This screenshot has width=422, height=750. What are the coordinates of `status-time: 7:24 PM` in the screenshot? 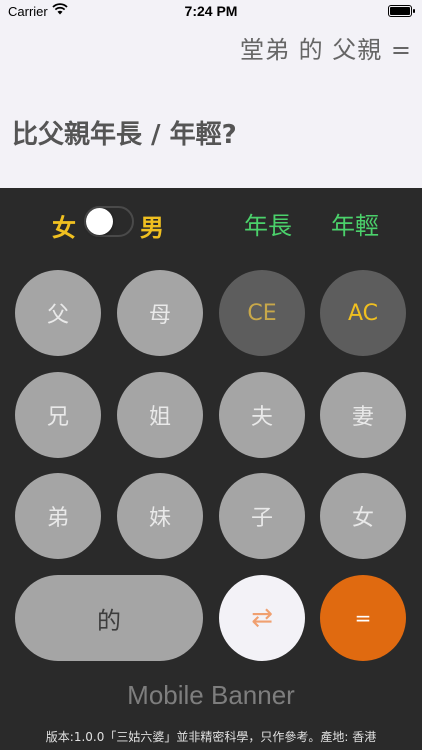 It's located at (211, 11).